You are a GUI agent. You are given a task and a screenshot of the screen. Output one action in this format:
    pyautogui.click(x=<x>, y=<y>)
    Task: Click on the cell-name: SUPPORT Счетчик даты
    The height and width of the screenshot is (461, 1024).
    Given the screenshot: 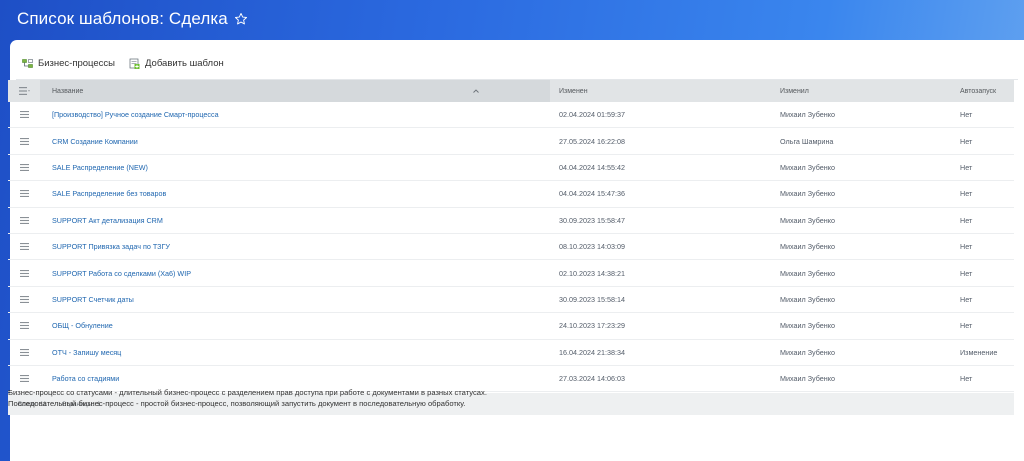 What is the action you would take?
    pyautogui.click(x=295, y=299)
    